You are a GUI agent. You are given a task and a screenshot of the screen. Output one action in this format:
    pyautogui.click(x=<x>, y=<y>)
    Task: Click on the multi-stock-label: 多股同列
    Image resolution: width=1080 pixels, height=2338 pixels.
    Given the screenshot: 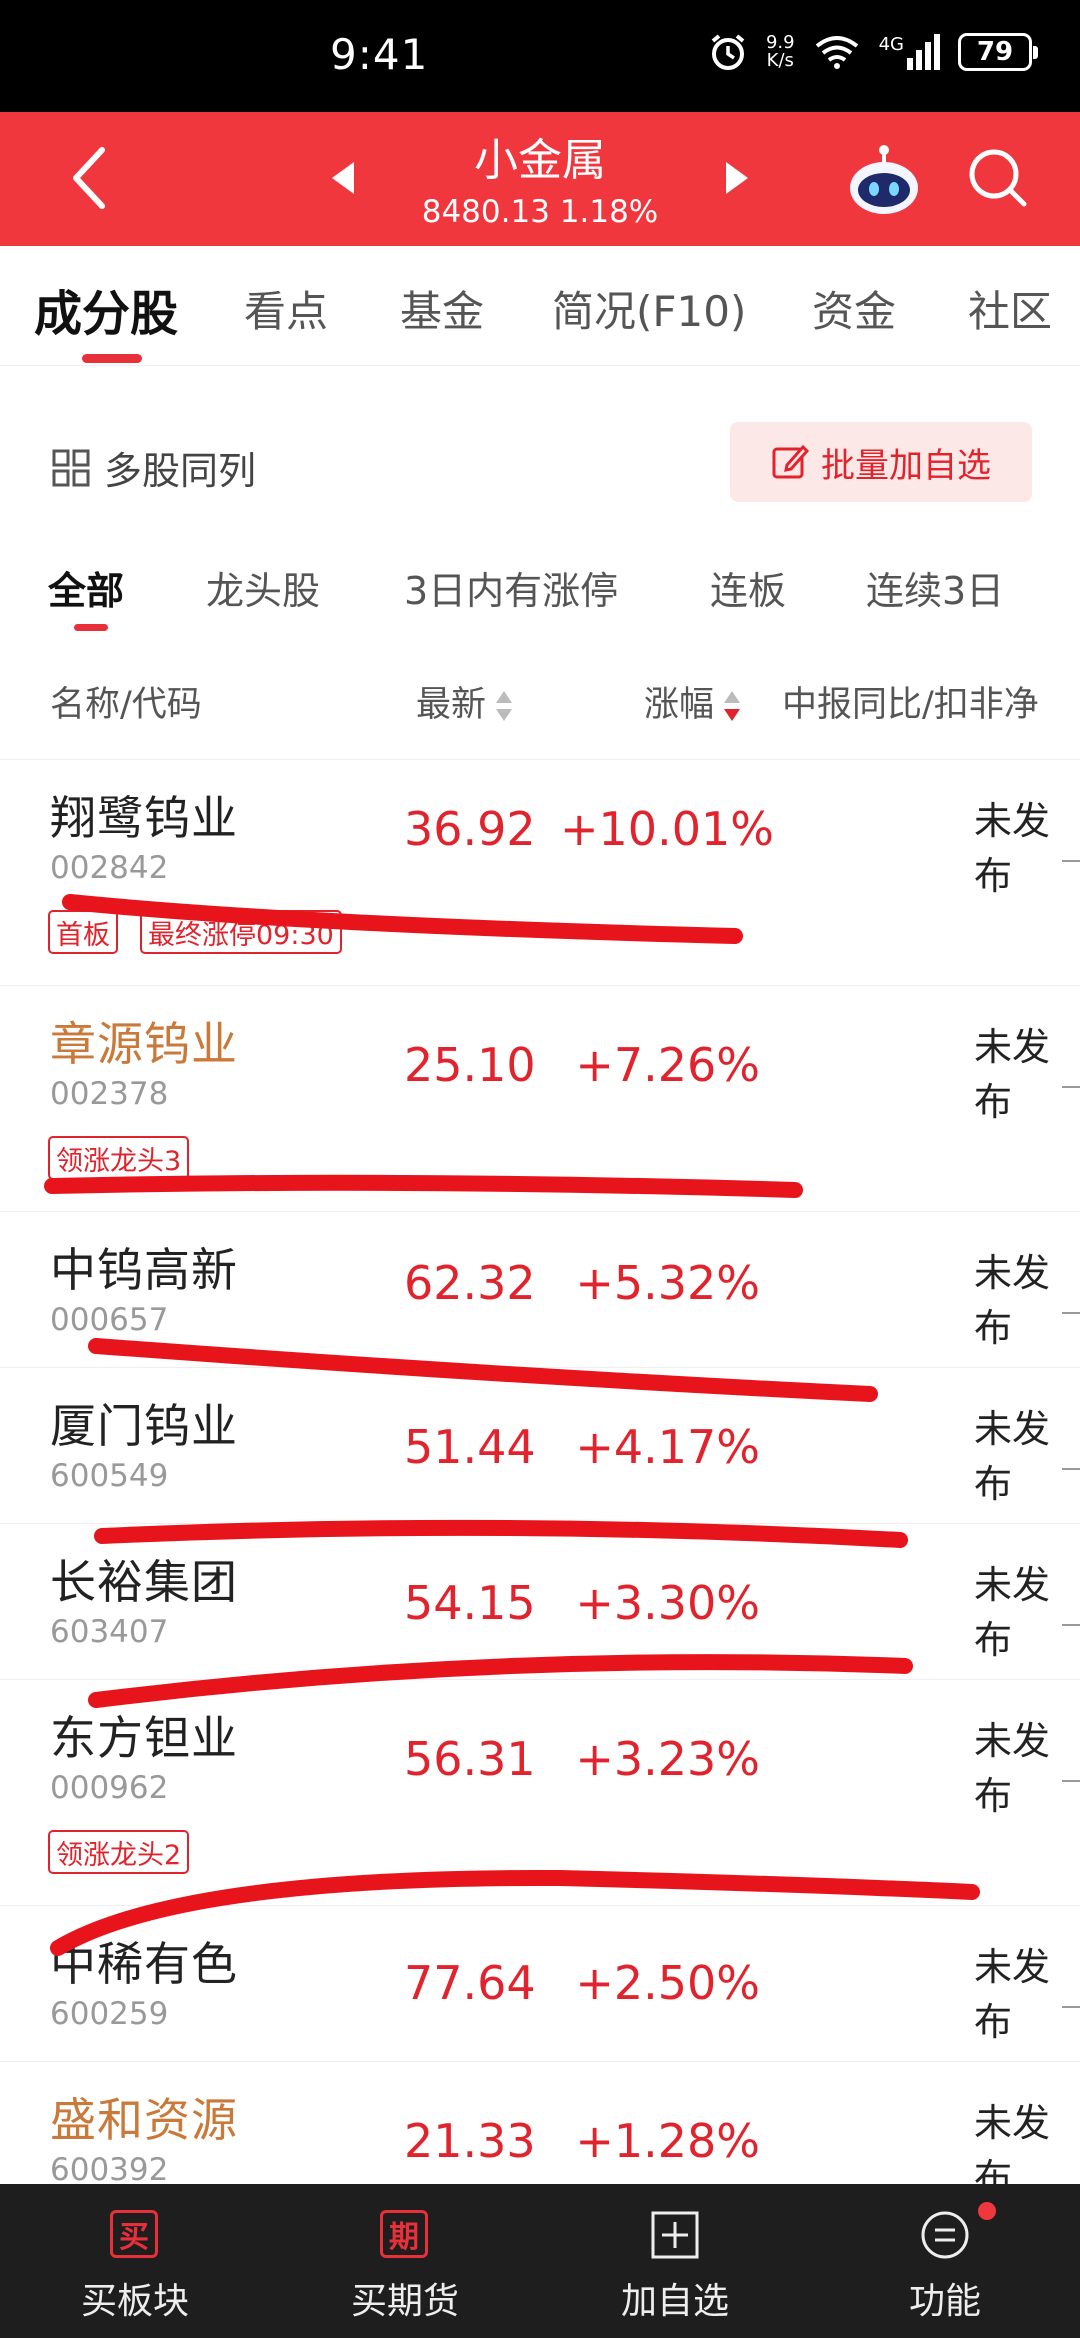 What is the action you would take?
    pyautogui.click(x=180, y=471)
    